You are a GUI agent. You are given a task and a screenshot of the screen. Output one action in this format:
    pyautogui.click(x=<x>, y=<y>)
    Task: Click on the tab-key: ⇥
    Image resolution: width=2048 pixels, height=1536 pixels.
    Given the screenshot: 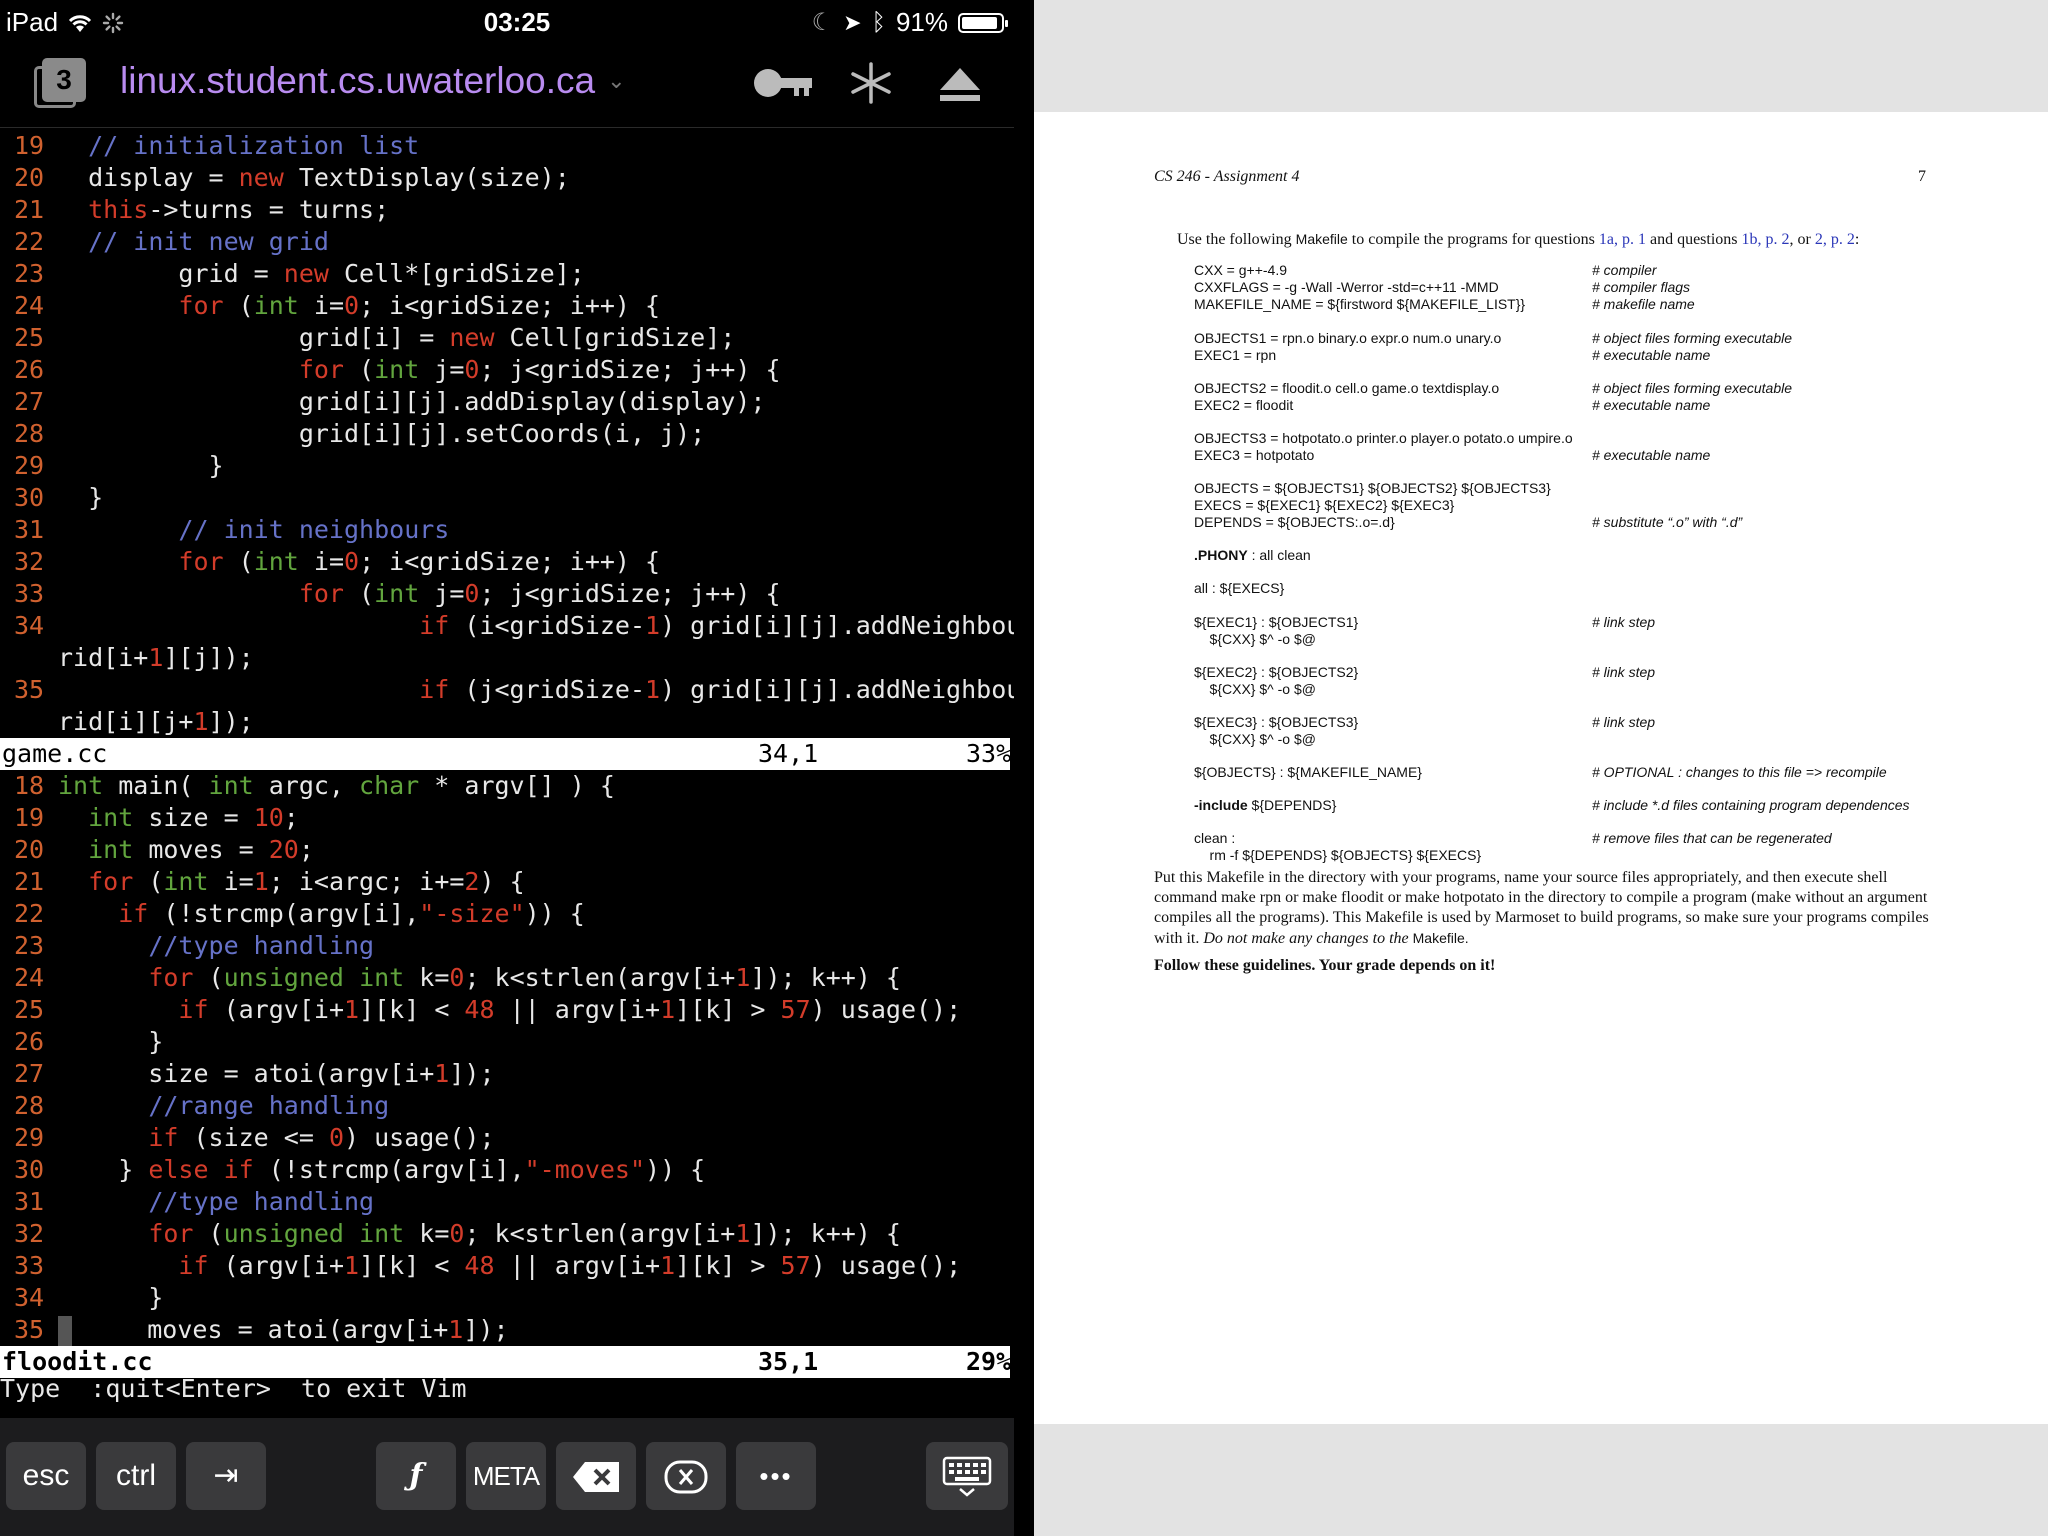 What is the action you would take?
    pyautogui.click(x=226, y=1476)
    